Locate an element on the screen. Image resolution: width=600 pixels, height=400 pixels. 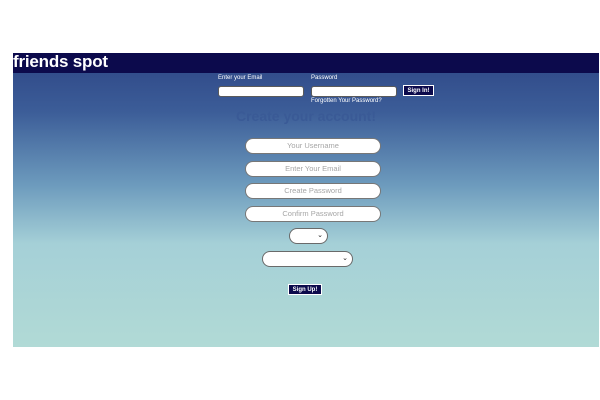
sign-in-button: Sign In! is located at coordinates (418, 90).